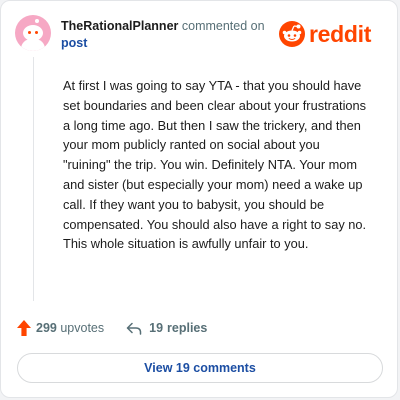  I want to click on username-link: TheRationalPlanner, so click(119, 26).